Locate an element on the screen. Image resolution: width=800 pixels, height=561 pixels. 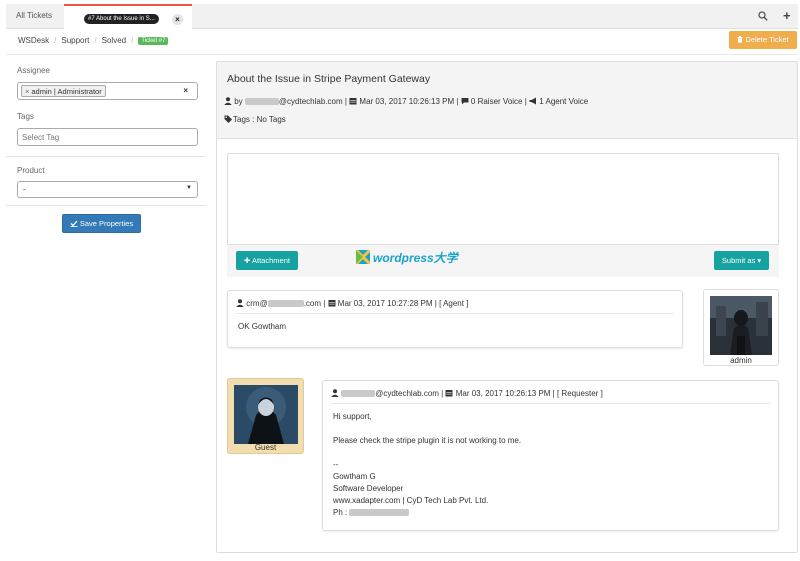
agent-email-domain: .com | is located at coordinates (314, 303).